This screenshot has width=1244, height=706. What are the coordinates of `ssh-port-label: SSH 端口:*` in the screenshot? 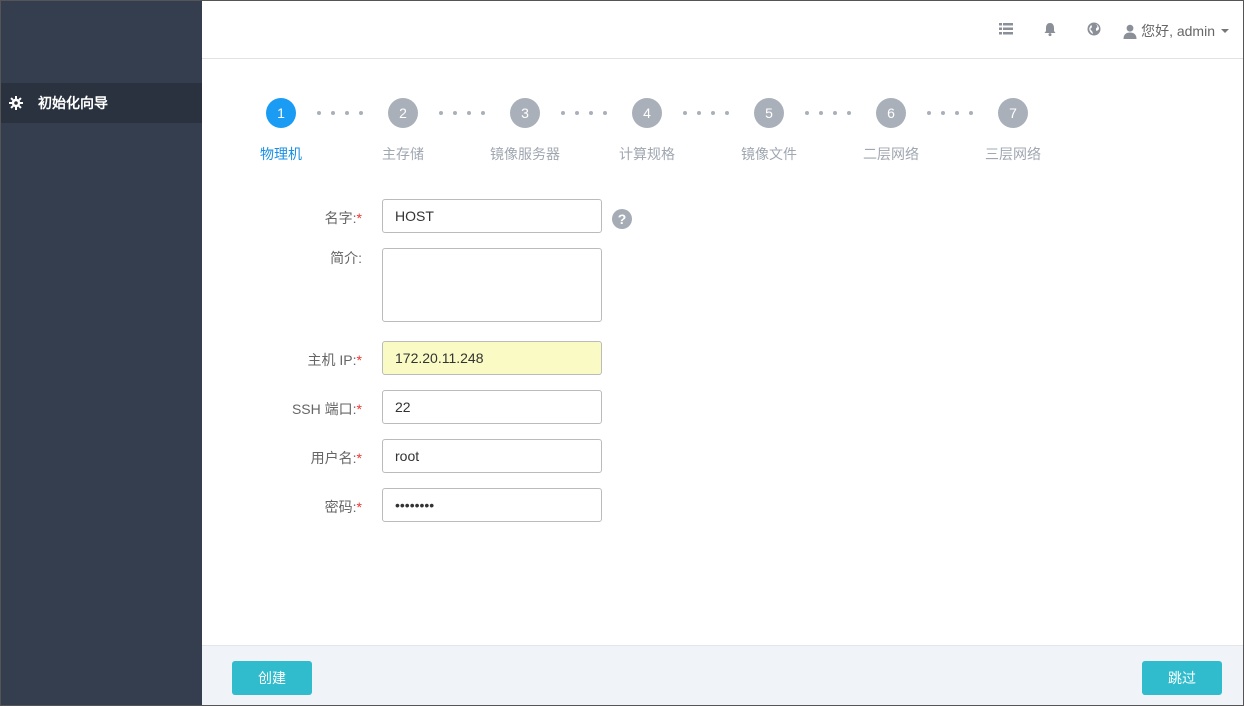 It's located at (326, 409).